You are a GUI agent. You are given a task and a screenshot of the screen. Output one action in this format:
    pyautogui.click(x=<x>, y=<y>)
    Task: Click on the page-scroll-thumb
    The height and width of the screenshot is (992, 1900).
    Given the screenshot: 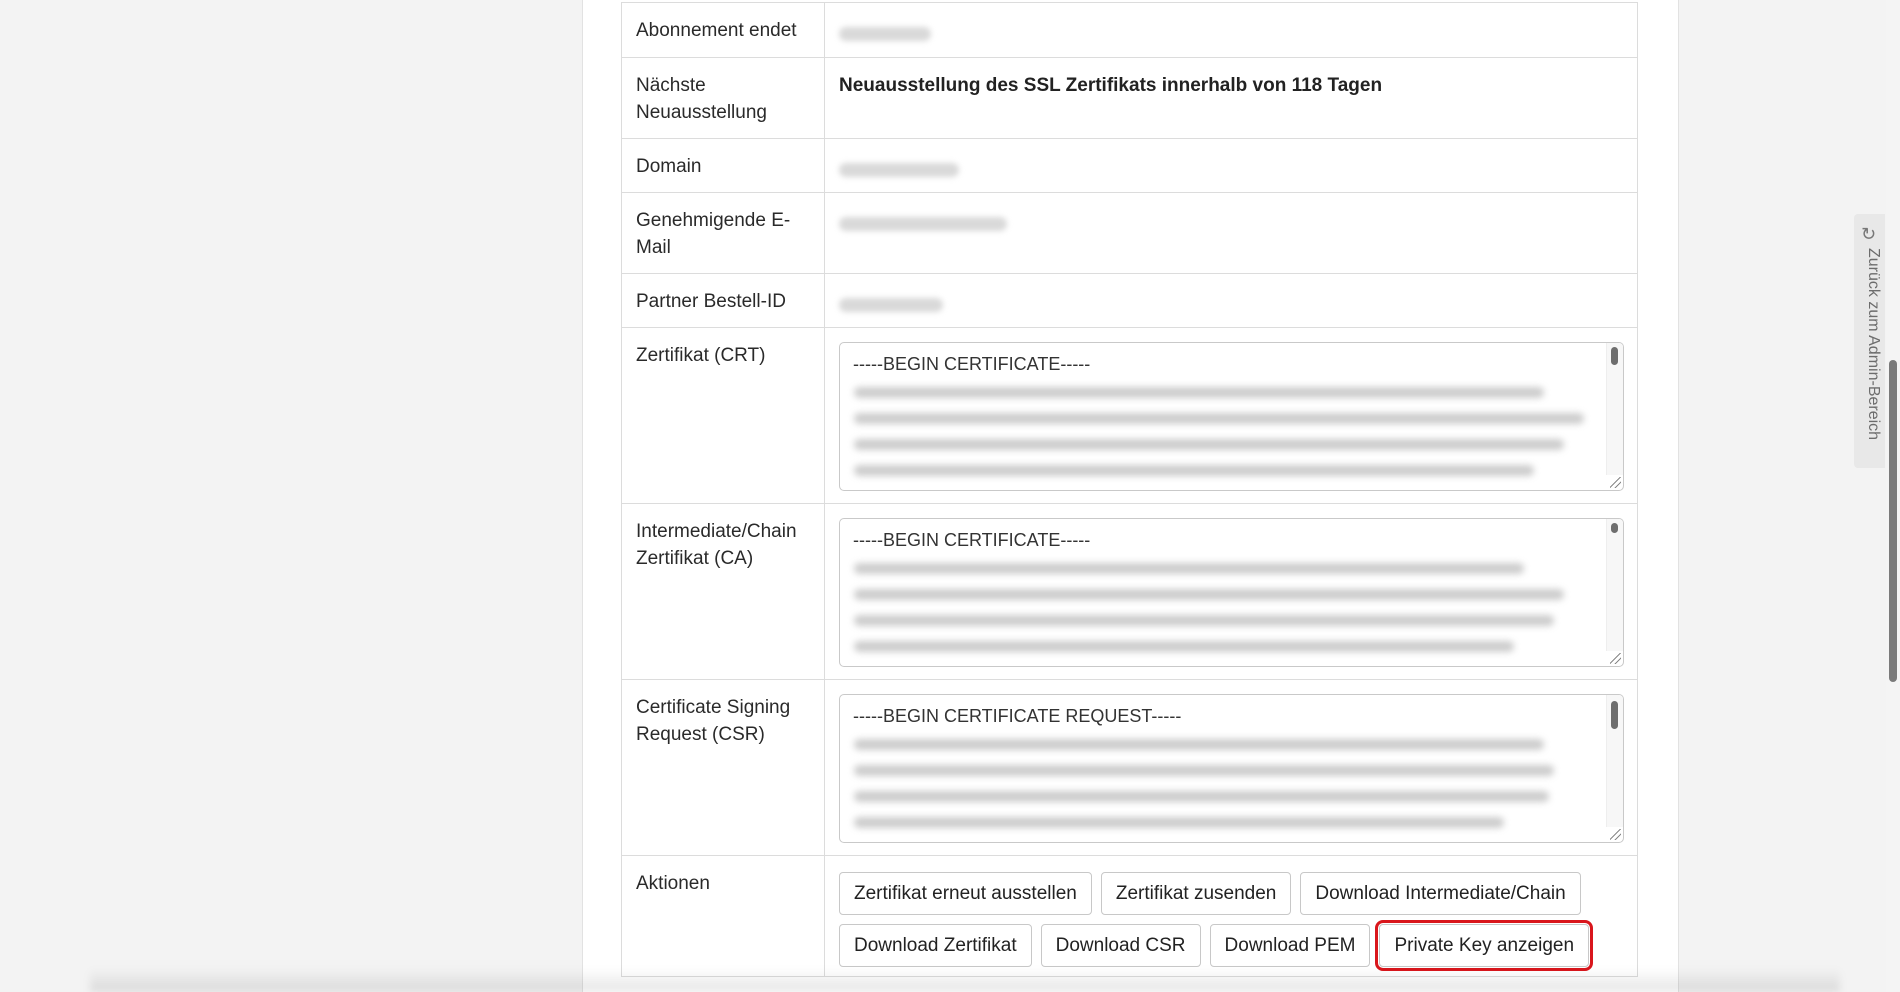 What is the action you would take?
    pyautogui.click(x=1893, y=521)
    